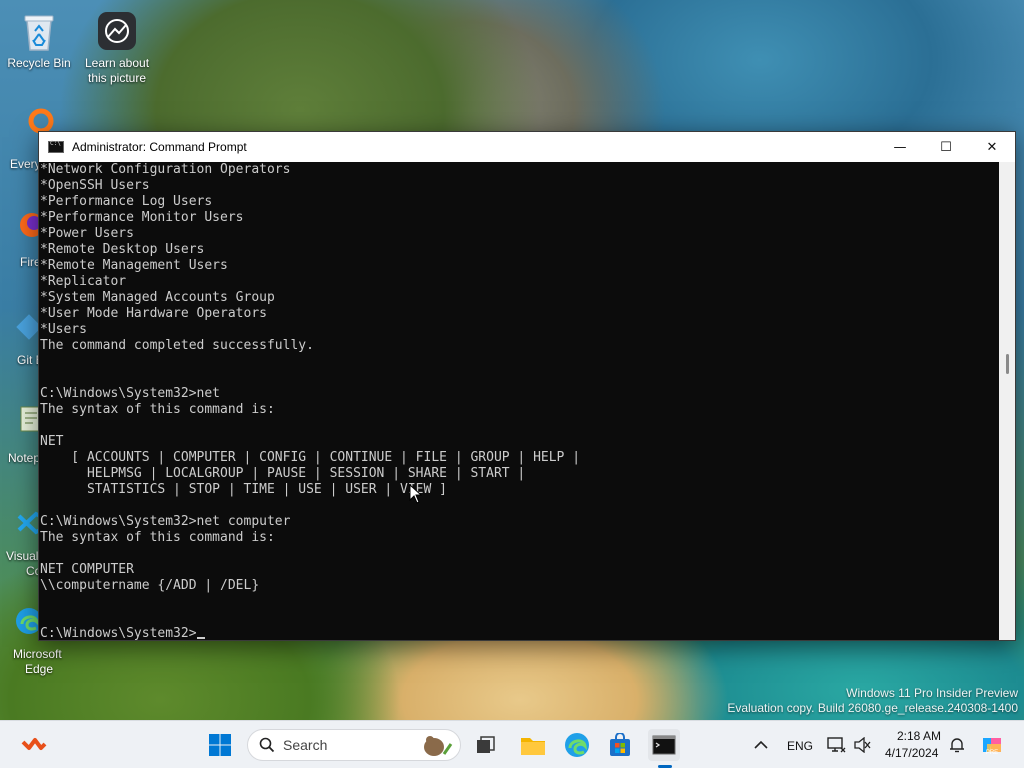 The width and height of the screenshot is (1024, 768). Describe the element at coordinates (153, 313) in the screenshot. I see `console-line: *User Mode Hardware Operators` at that location.